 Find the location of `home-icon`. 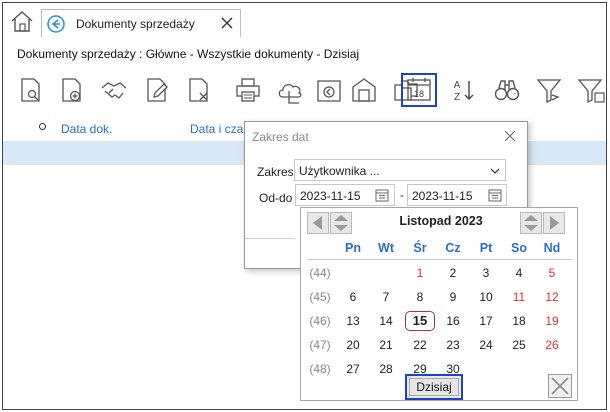

home-icon is located at coordinates (22, 21).